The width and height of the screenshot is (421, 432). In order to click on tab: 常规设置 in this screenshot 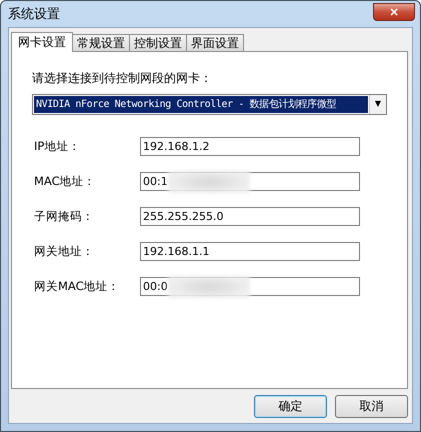, I will do `click(101, 42)`.